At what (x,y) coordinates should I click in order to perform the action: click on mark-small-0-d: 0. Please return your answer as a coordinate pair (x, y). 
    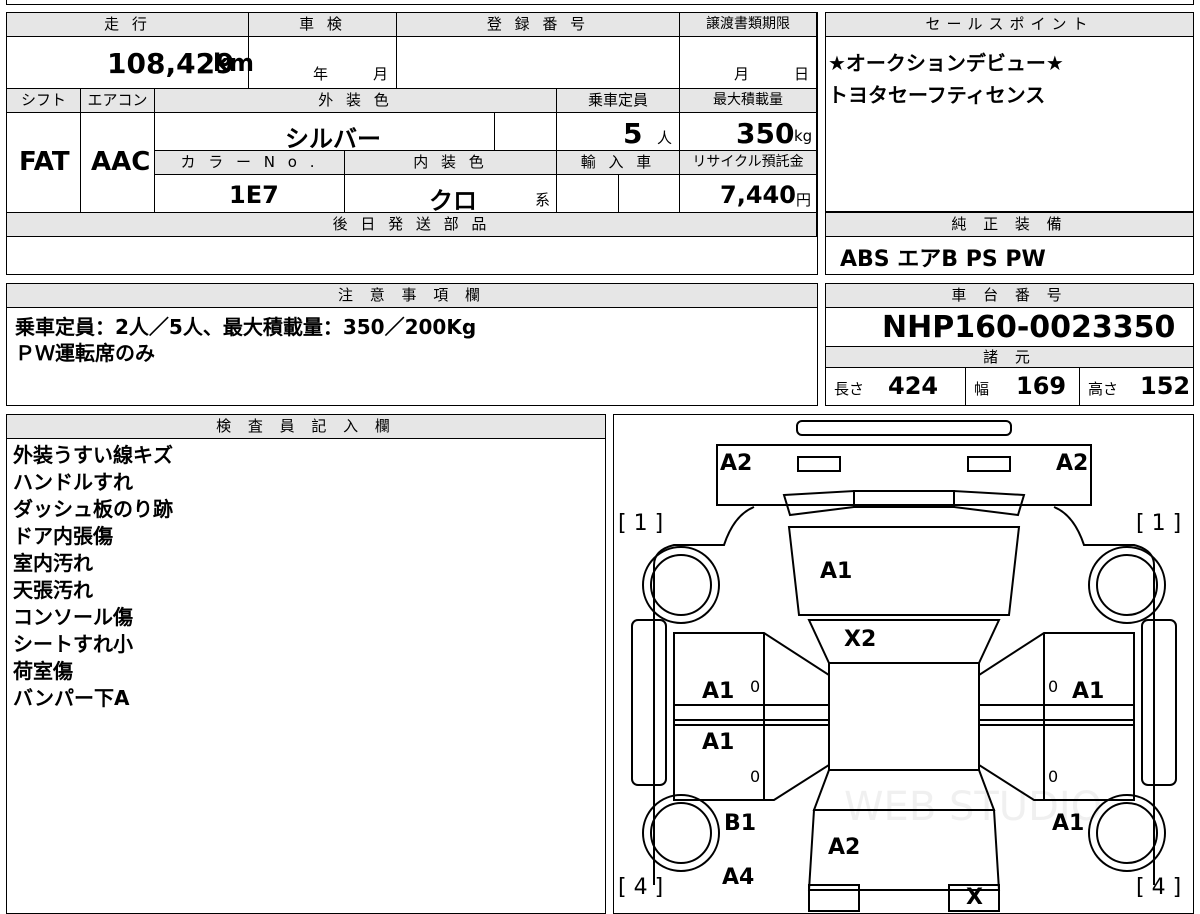
    Looking at the image, I should click on (1053, 776).